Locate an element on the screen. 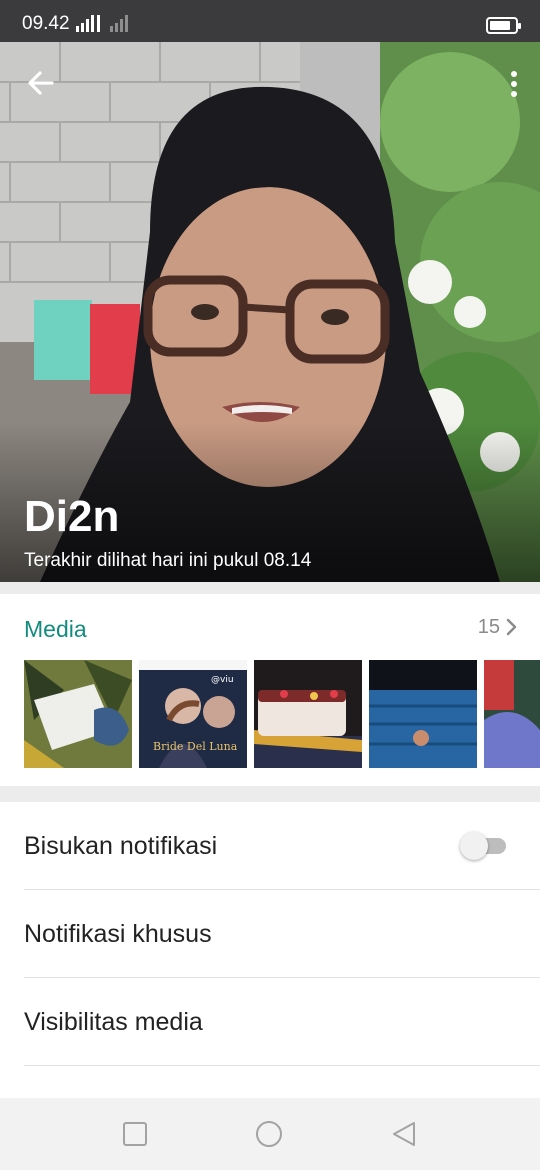 The width and height of the screenshot is (540, 1170). navigation-bar is located at coordinates (270, 1134).